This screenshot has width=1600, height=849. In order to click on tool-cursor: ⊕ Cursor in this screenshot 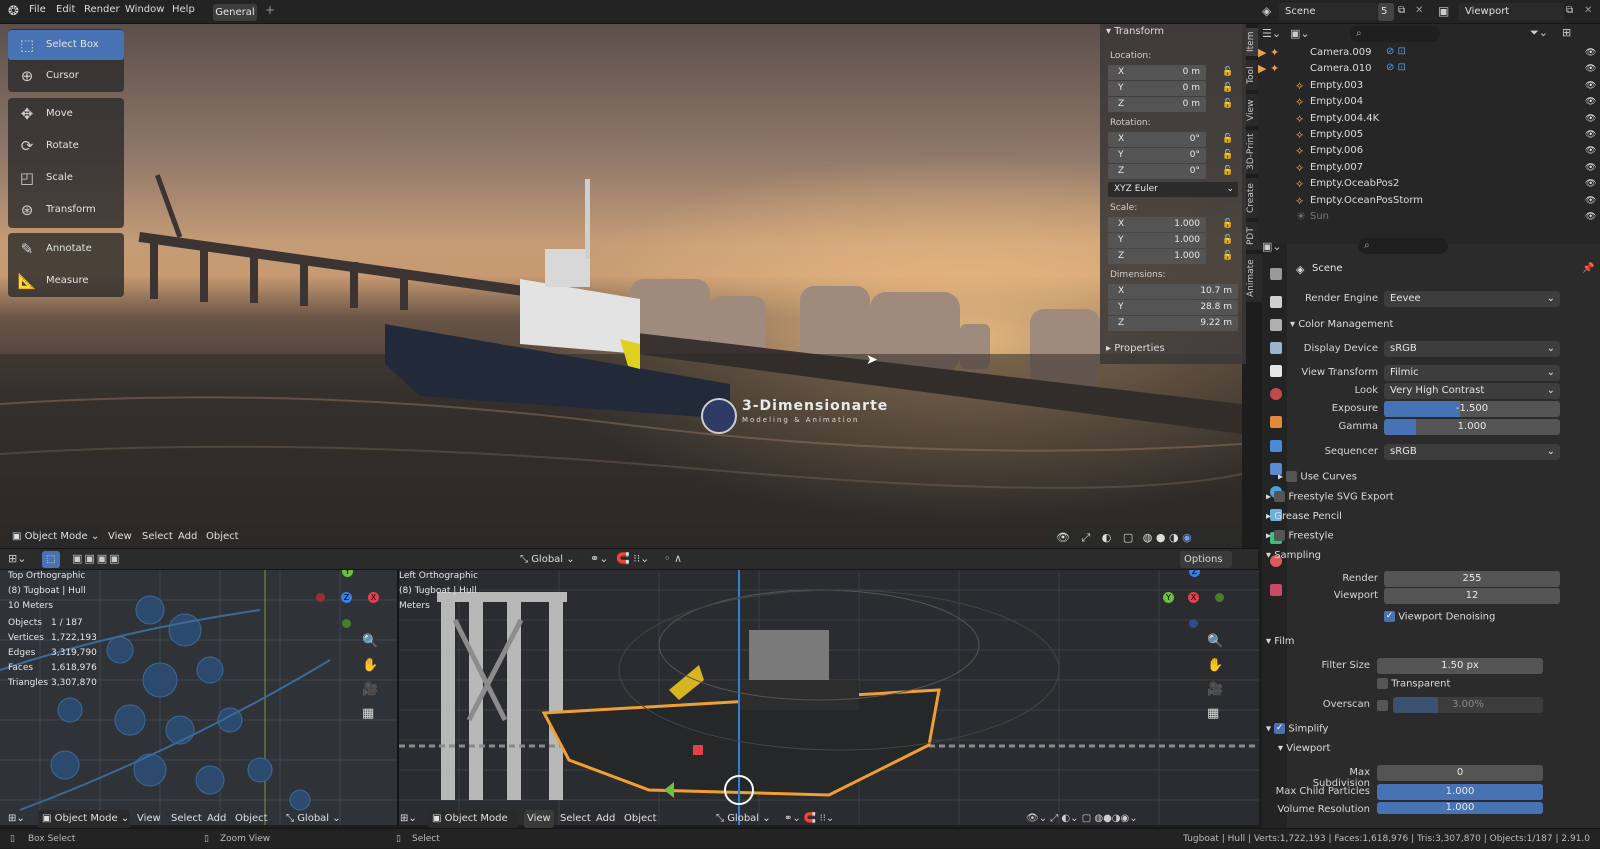, I will do `click(66, 76)`.